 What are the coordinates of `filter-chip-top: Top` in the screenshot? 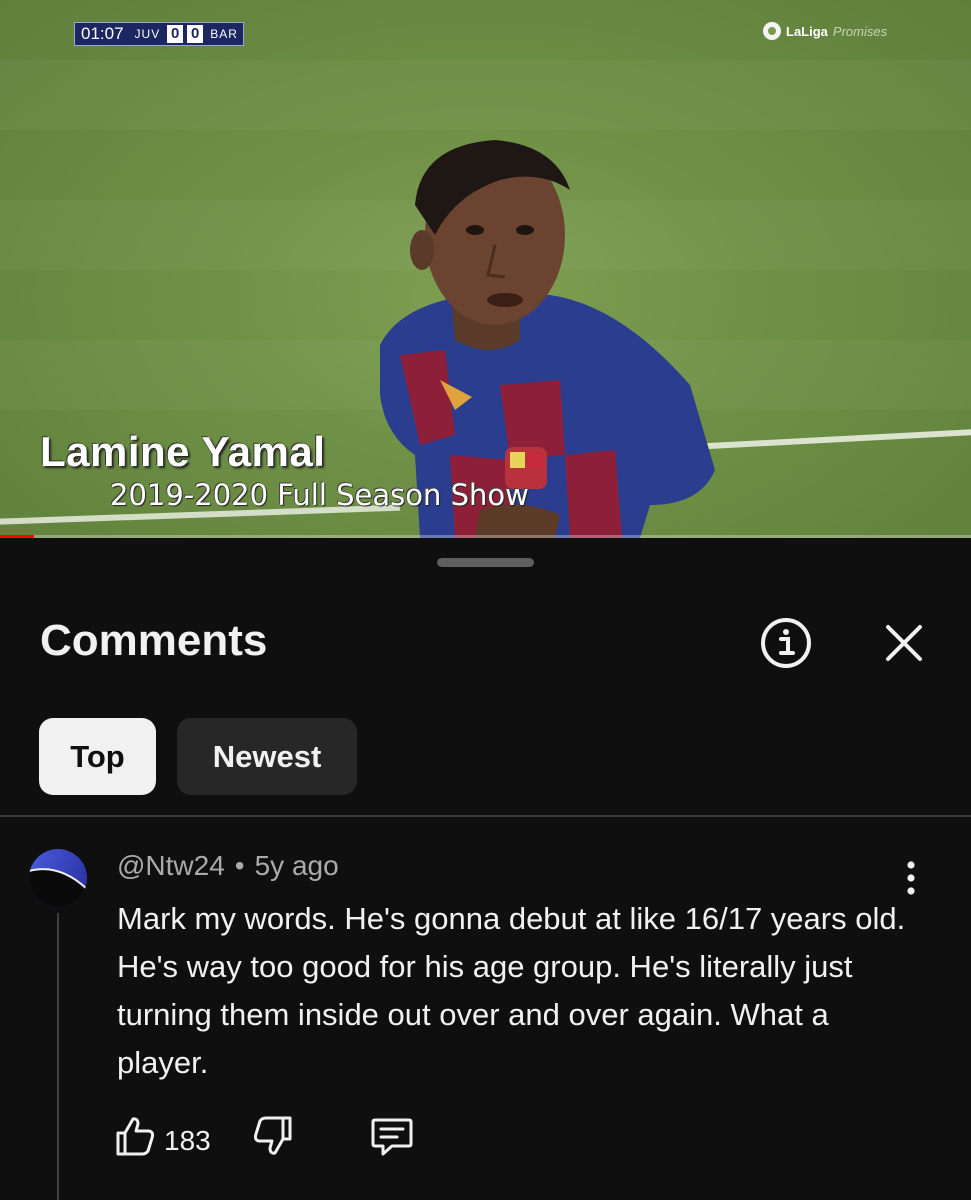 It's located at (97, 756).